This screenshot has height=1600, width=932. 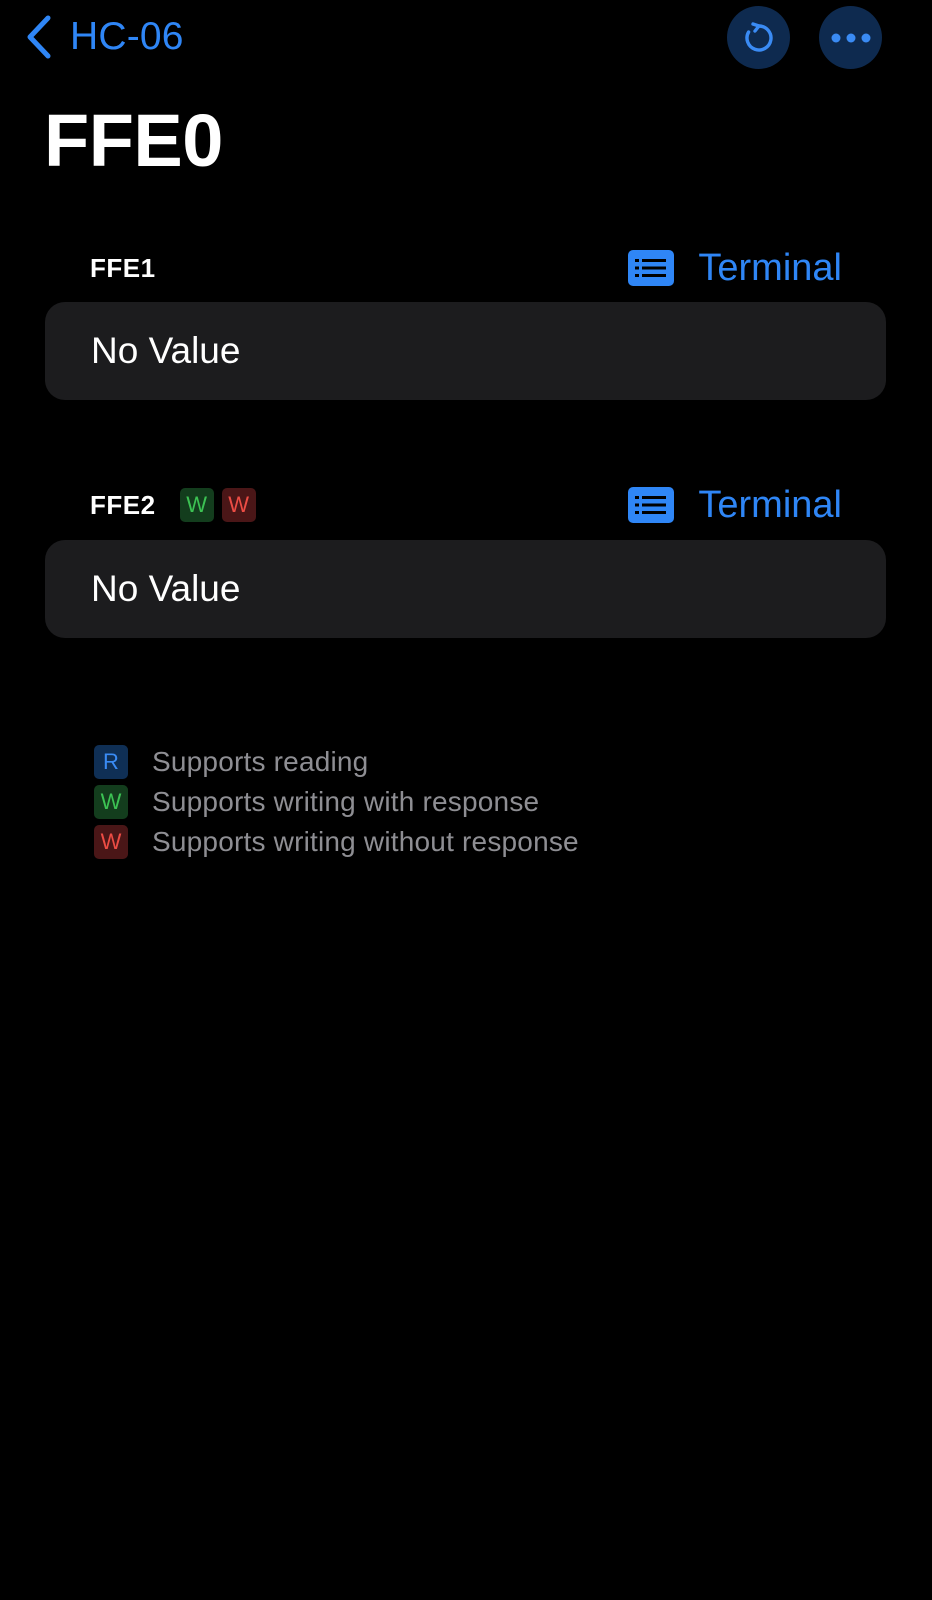 I want to click on characteristic-header-ffe2: FFE2 W W Terminal, so click(x=466, y=505).